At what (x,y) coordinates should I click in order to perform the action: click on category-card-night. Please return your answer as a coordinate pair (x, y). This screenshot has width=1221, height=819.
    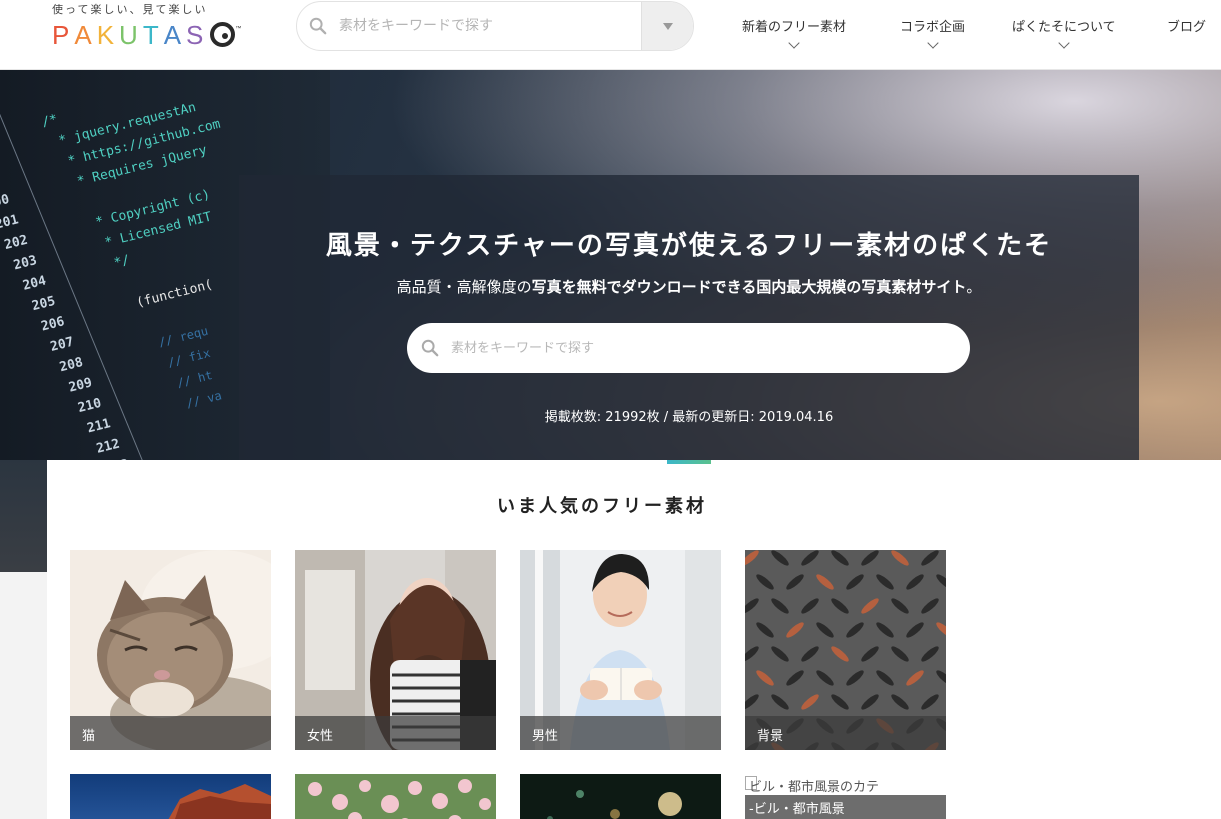
    Looking at the image, I should click on (620, 796).